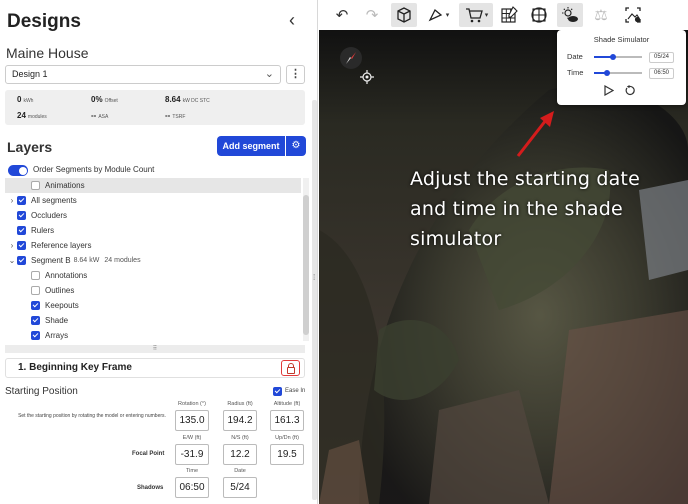 This screenshot has width=688, height=504. I want to click on layer-row: Occluders, so click(153, 215).